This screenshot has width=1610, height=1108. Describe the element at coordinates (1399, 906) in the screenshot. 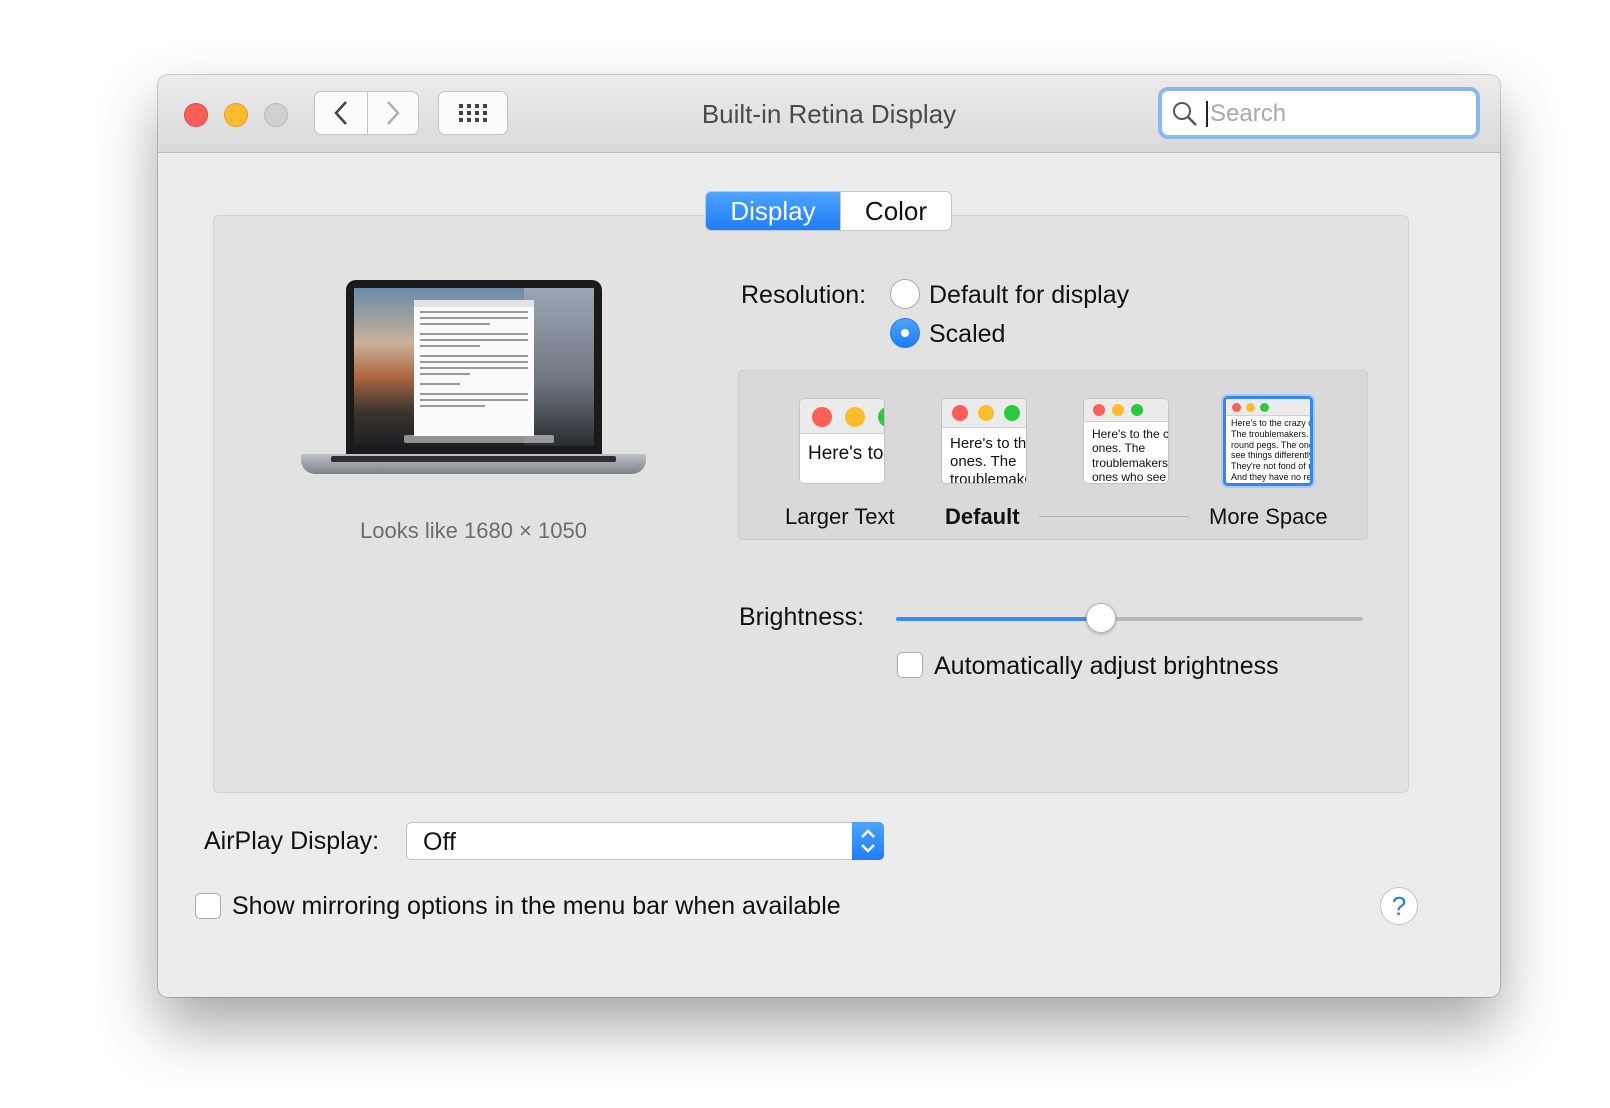

I see `help-button: ?` at that location.